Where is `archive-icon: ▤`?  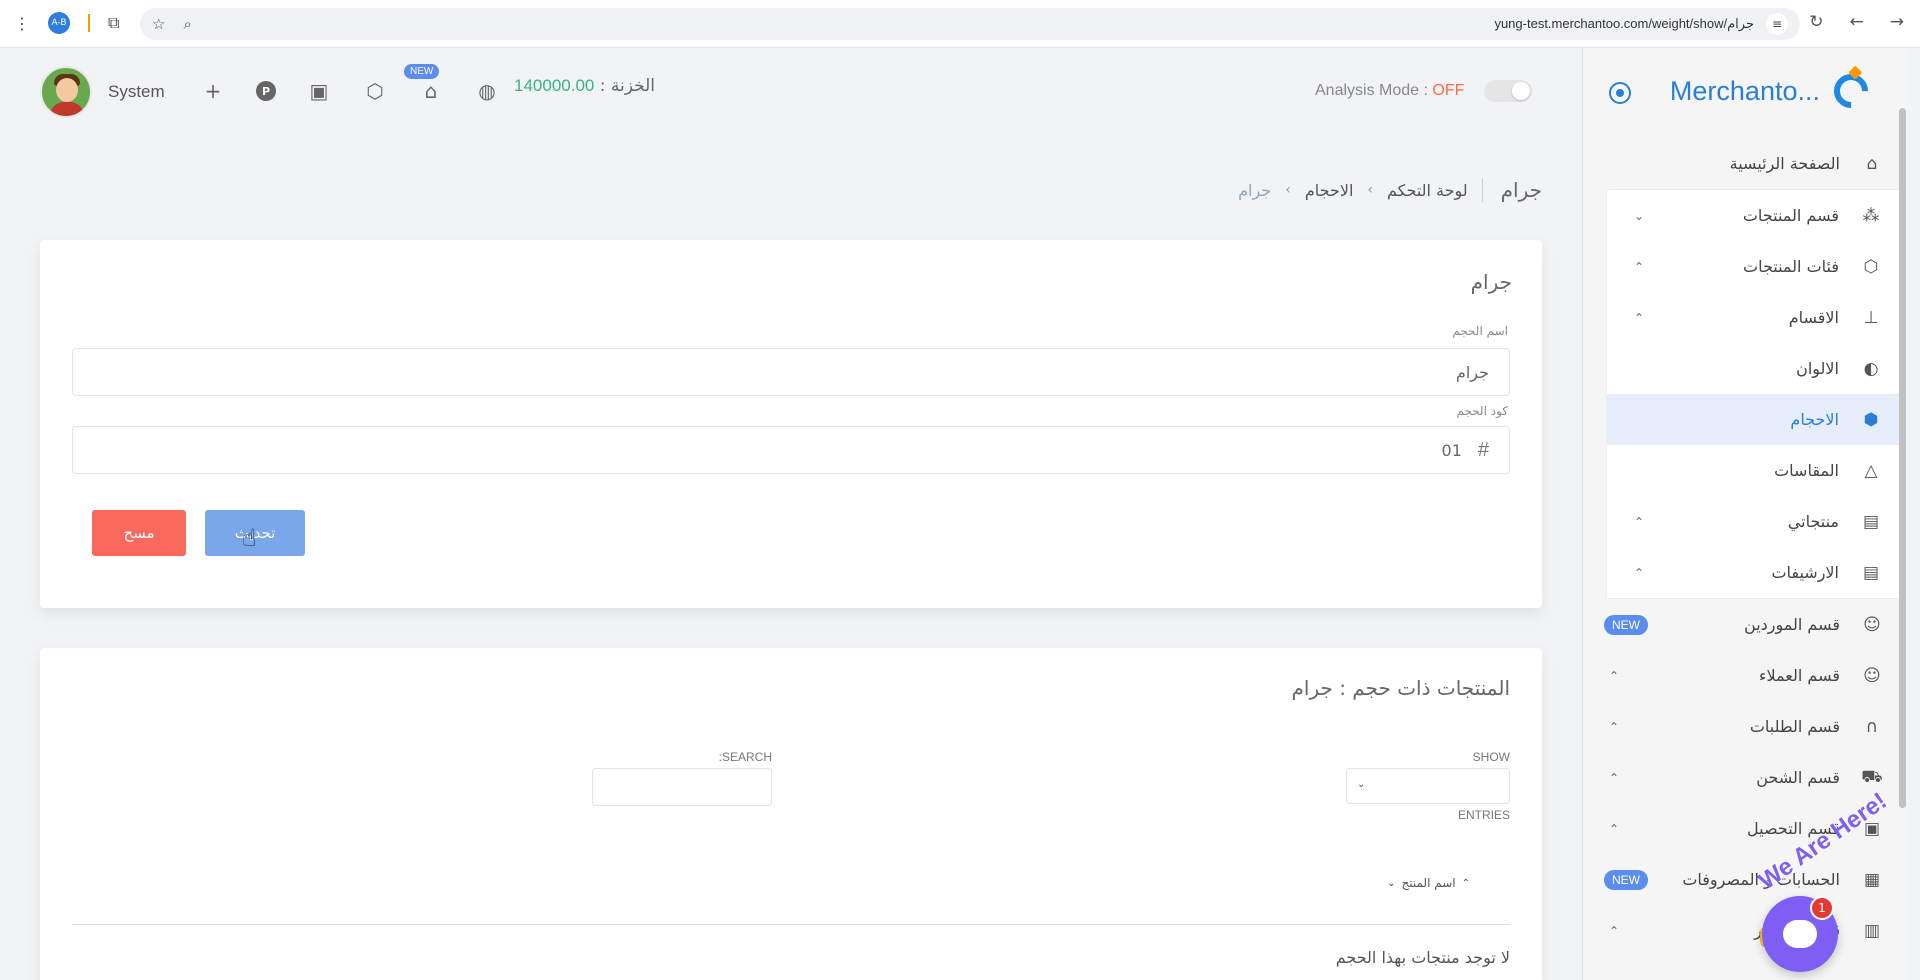
archive-icon: ▤ is located at coordinates (1871, 521).